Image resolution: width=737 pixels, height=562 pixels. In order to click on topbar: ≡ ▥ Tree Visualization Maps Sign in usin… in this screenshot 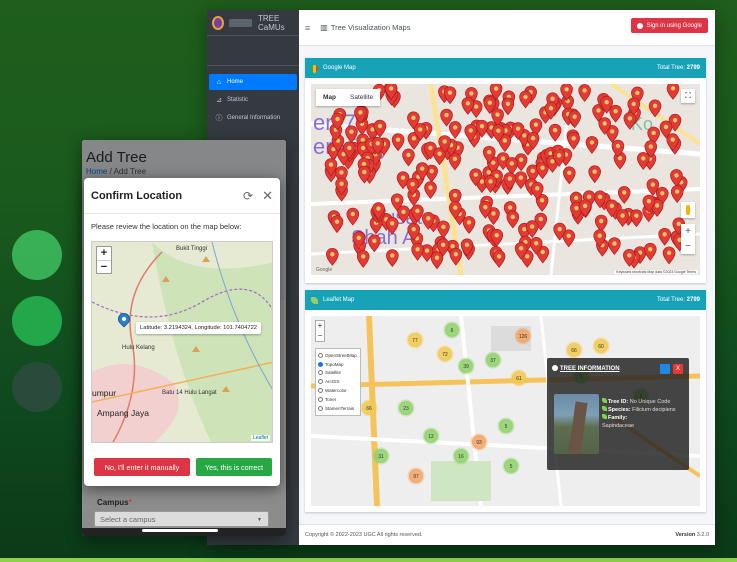, I will do `click(507, 28)`.